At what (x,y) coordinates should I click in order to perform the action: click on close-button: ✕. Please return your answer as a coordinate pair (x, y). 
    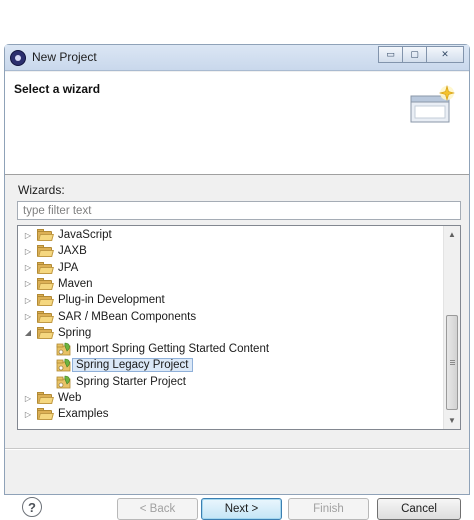
    Looking at the image, I should click on (445, 54).